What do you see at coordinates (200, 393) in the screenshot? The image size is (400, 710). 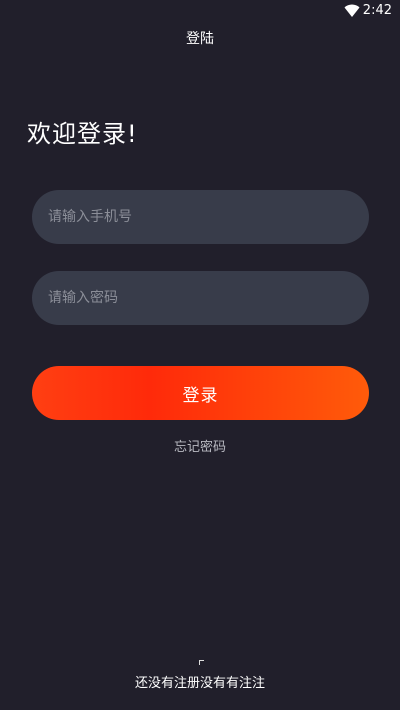 I see `login-button: 登录` at bounding box center [200, 393].